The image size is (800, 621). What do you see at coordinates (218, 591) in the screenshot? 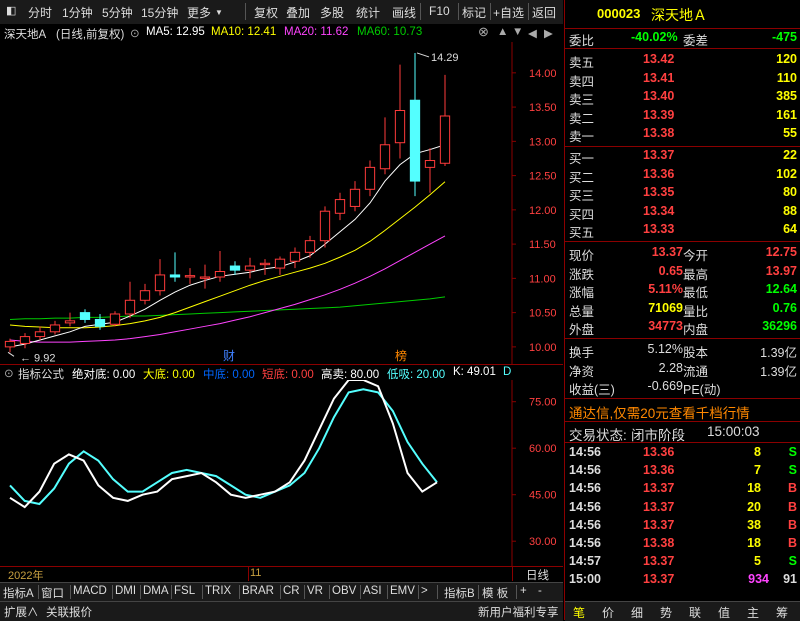
I see `indicator-tab-6: TRIX` at bounding box center [218, 591].